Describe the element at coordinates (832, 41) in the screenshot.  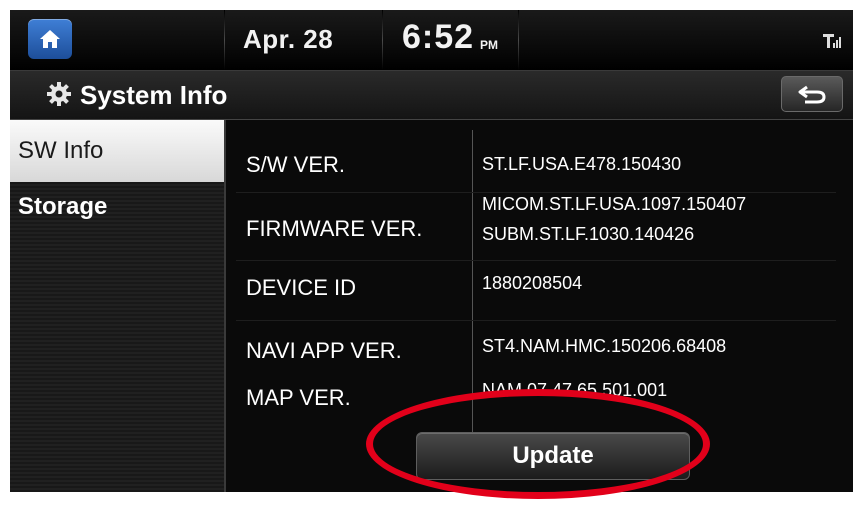
I see `signal-icon` at that location.